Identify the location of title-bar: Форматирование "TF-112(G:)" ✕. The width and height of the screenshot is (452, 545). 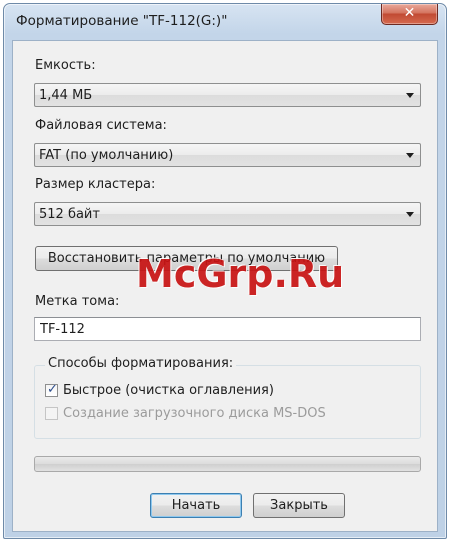
(225, 22).